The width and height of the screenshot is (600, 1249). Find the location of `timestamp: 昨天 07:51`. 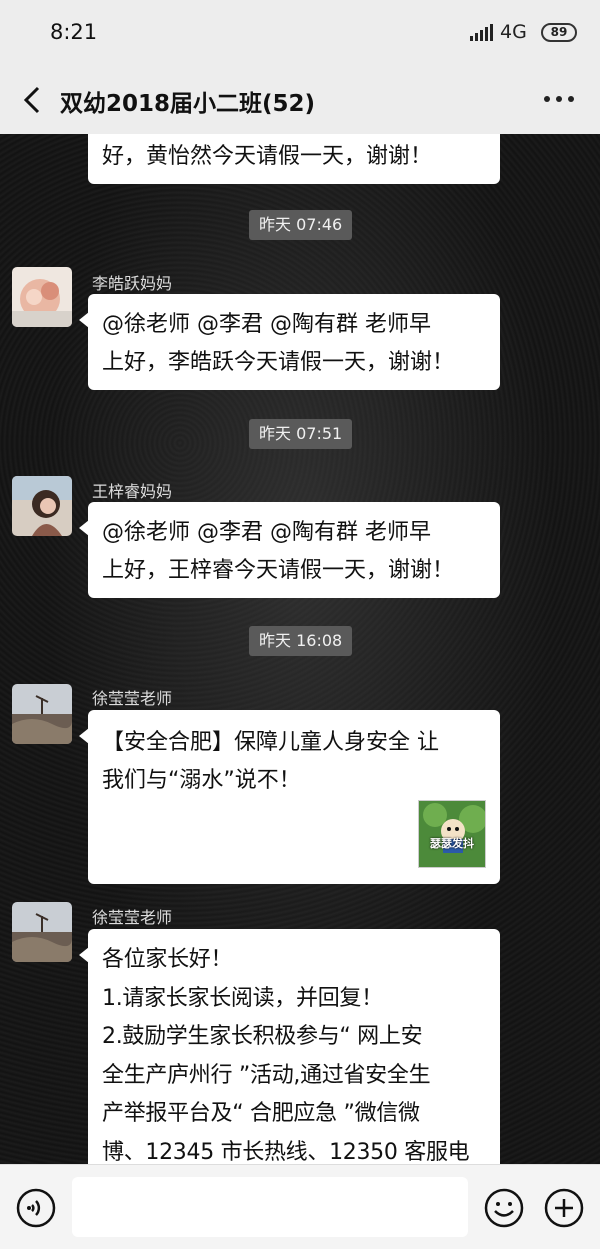

timestamp: 昨天 07:51 is located at coordinates (301, 434).